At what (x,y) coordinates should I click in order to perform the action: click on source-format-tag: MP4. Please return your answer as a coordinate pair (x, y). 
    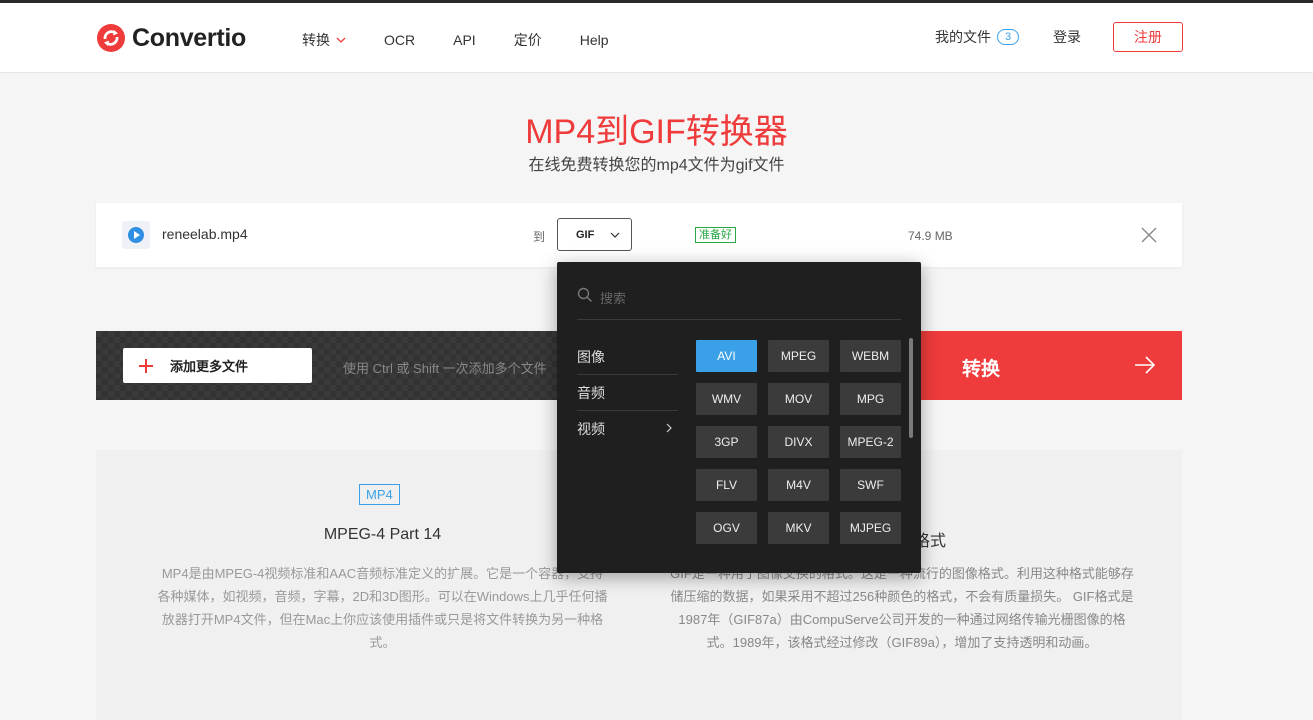
    Looking at the image, I should click on (379, 494).